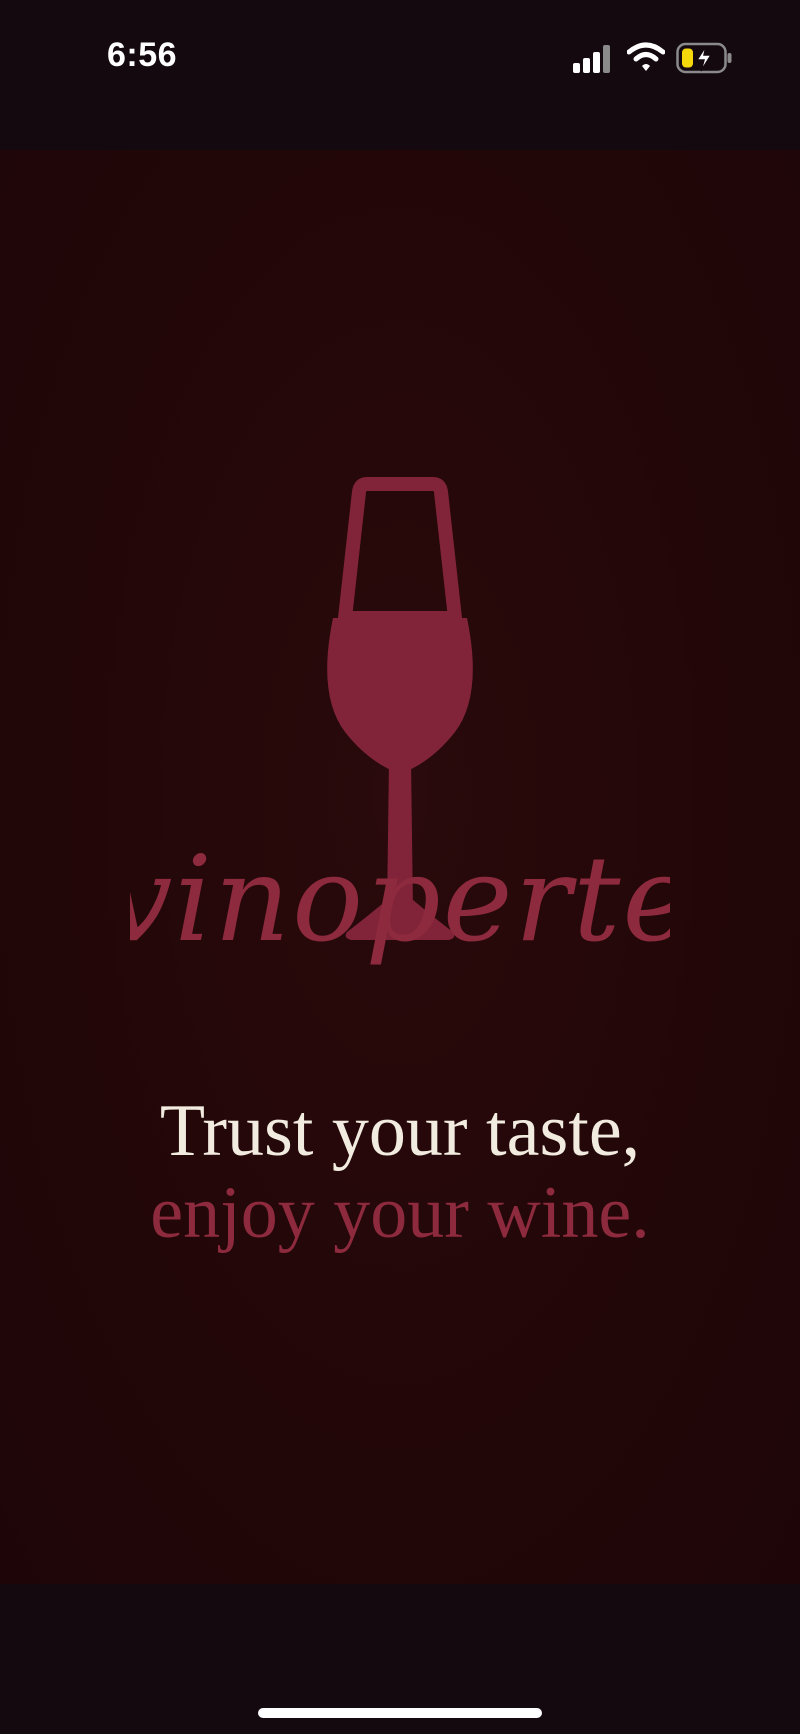 The width and height of the screenshot is (800, 1734). I want to click on home-indicator, so click(400, 1713).